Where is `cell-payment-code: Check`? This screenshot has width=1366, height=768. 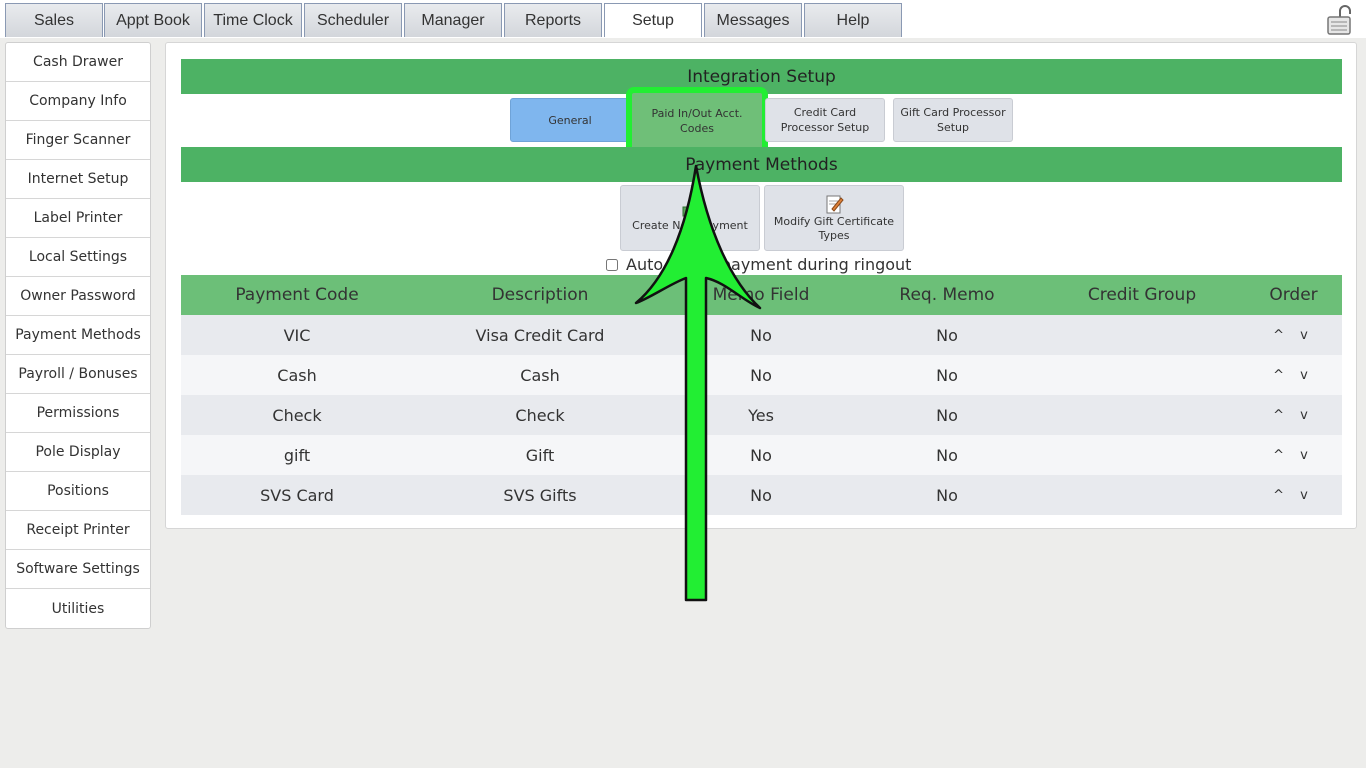
cell-payment-code: Check is located at coordinates (297, 415).